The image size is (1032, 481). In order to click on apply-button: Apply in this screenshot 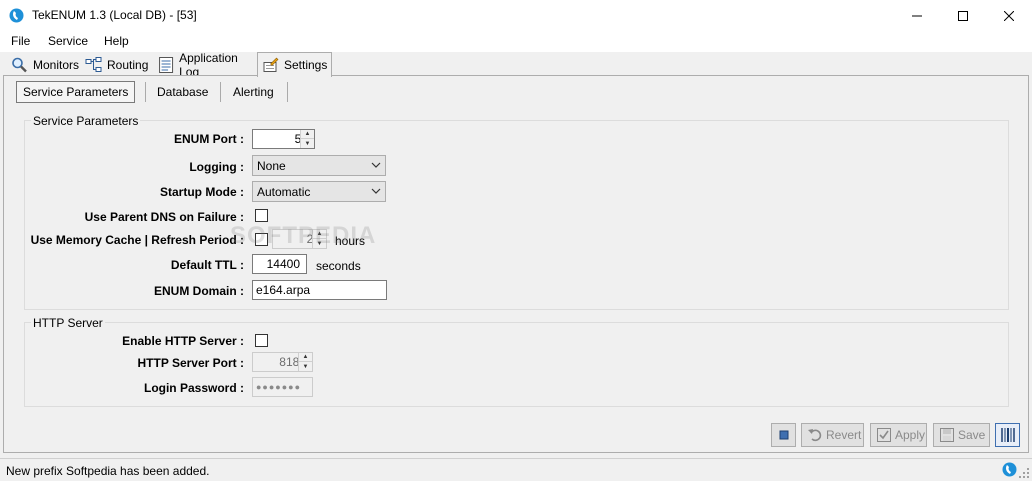, I will do `click(898, 435)`.